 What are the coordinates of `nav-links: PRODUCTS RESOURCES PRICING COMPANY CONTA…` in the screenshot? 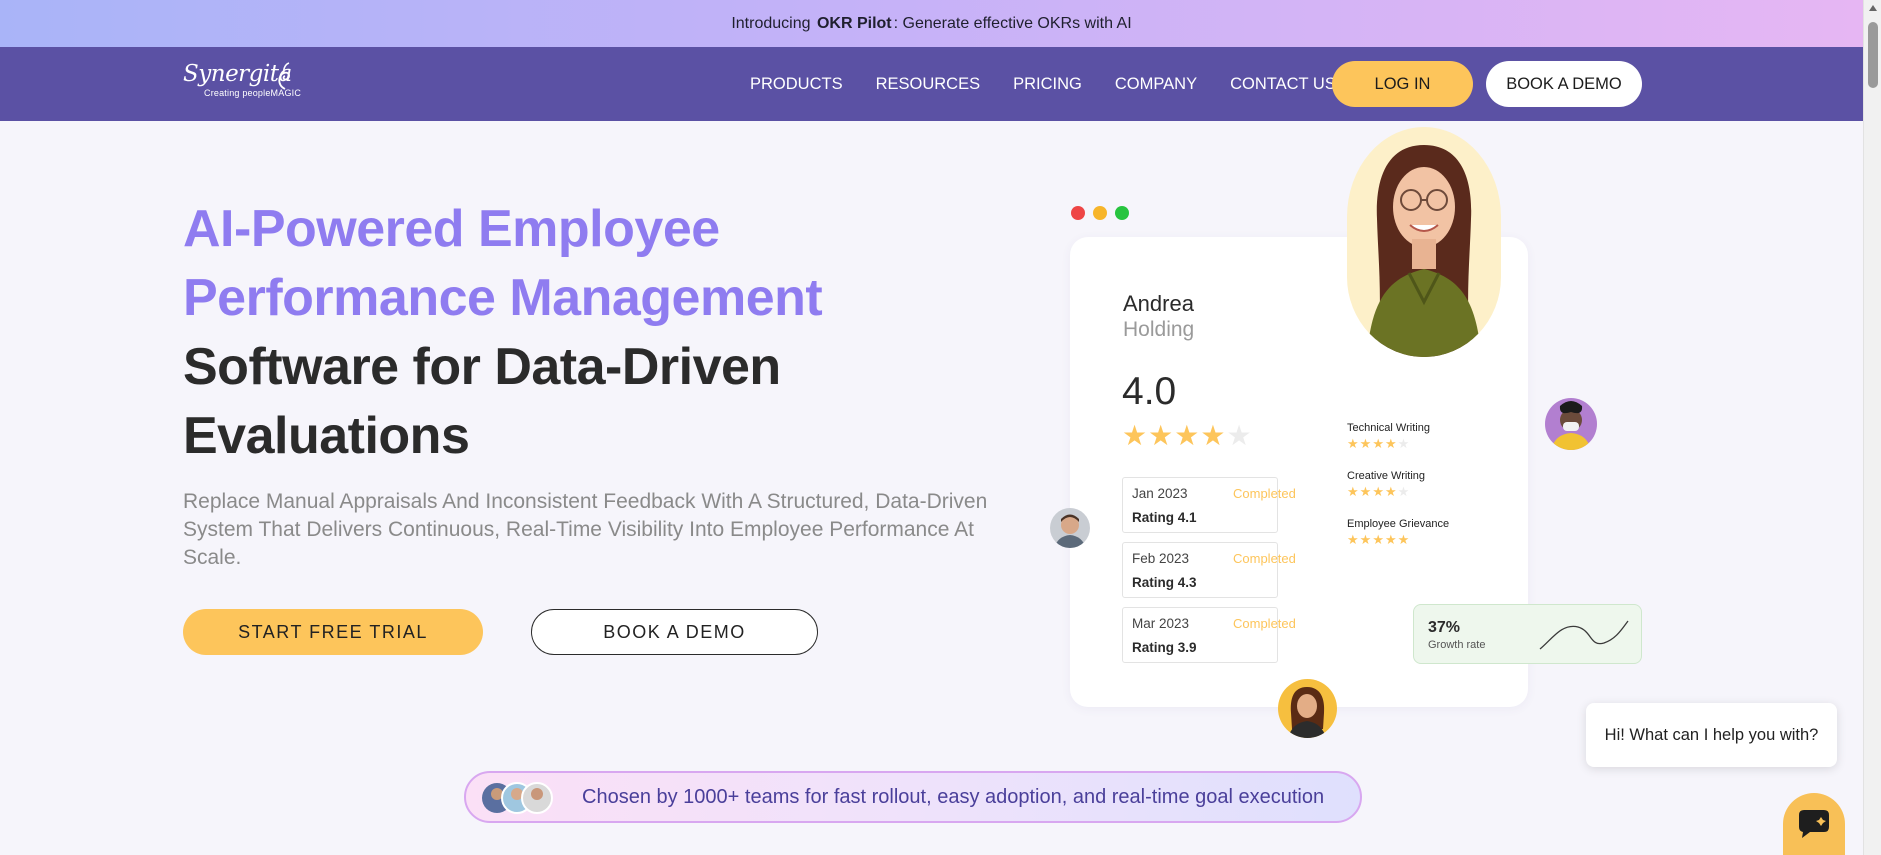 It's located at (1059, 84).